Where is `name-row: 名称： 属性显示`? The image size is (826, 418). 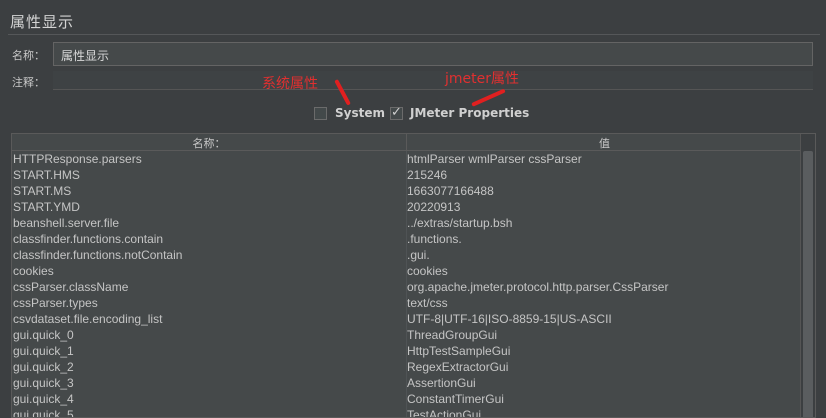
name-row: 名称： 属性显示 is located at coordinates (413, 55).